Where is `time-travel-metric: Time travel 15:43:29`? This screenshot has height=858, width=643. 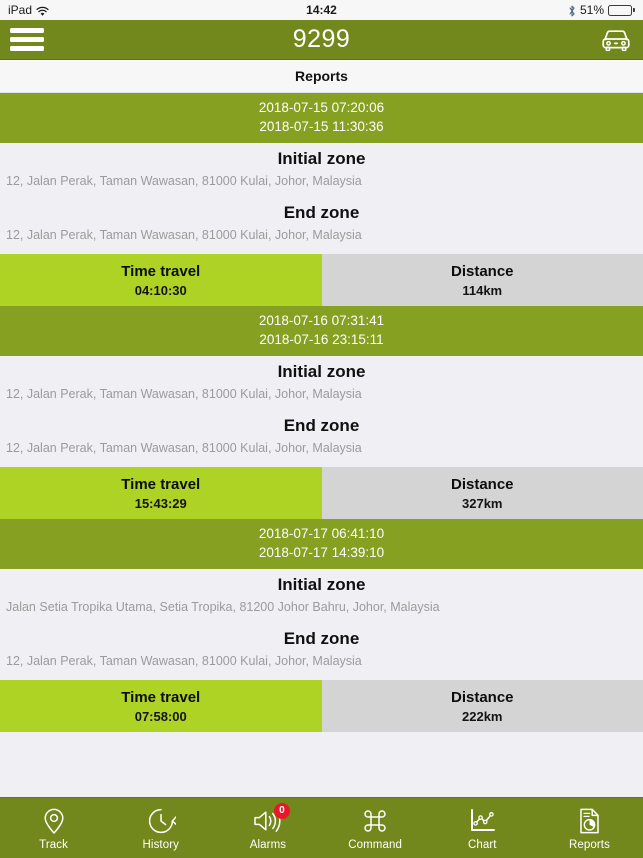 time-travel-metric: Time travel 15:43:29 is located at coordinates (161, 493).